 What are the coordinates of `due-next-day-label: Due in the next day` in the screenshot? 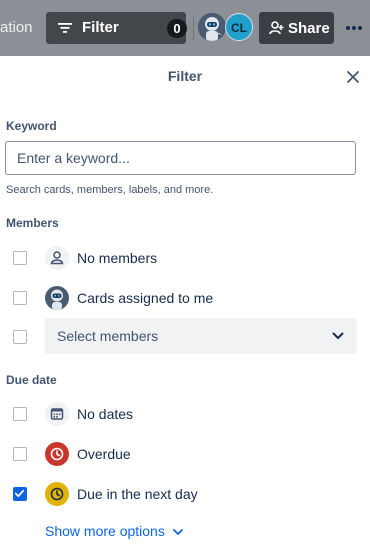 It's located at (137, 494).